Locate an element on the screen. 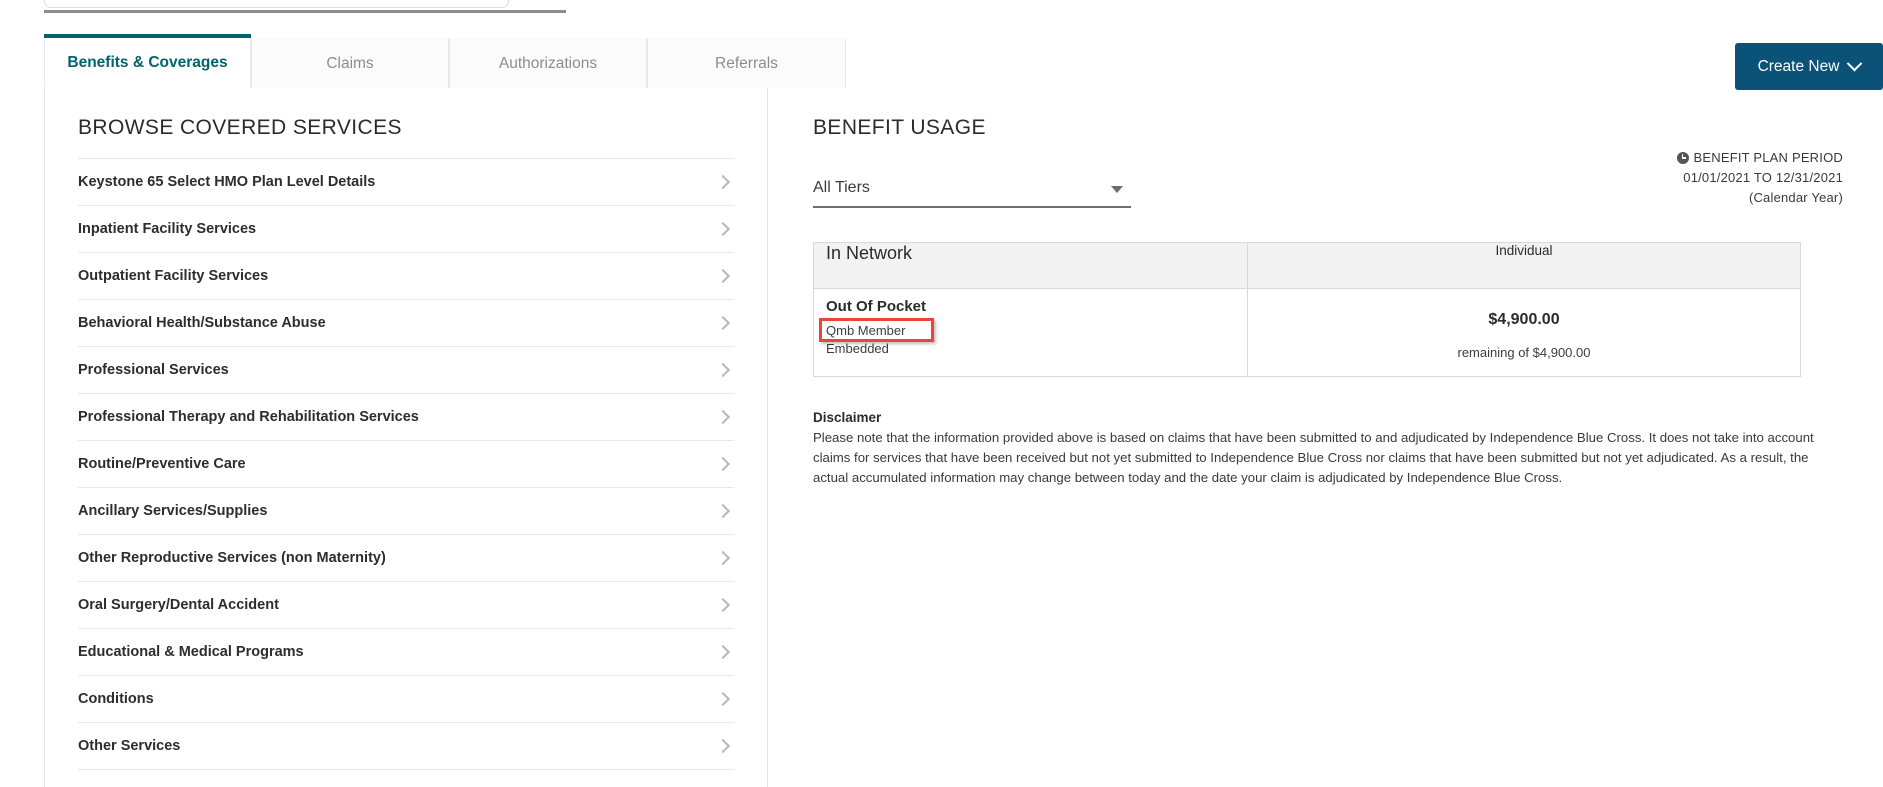 The image size is (1883, 787). browse-item: Outpatient Facility Services is located at coordinates (406, 276).